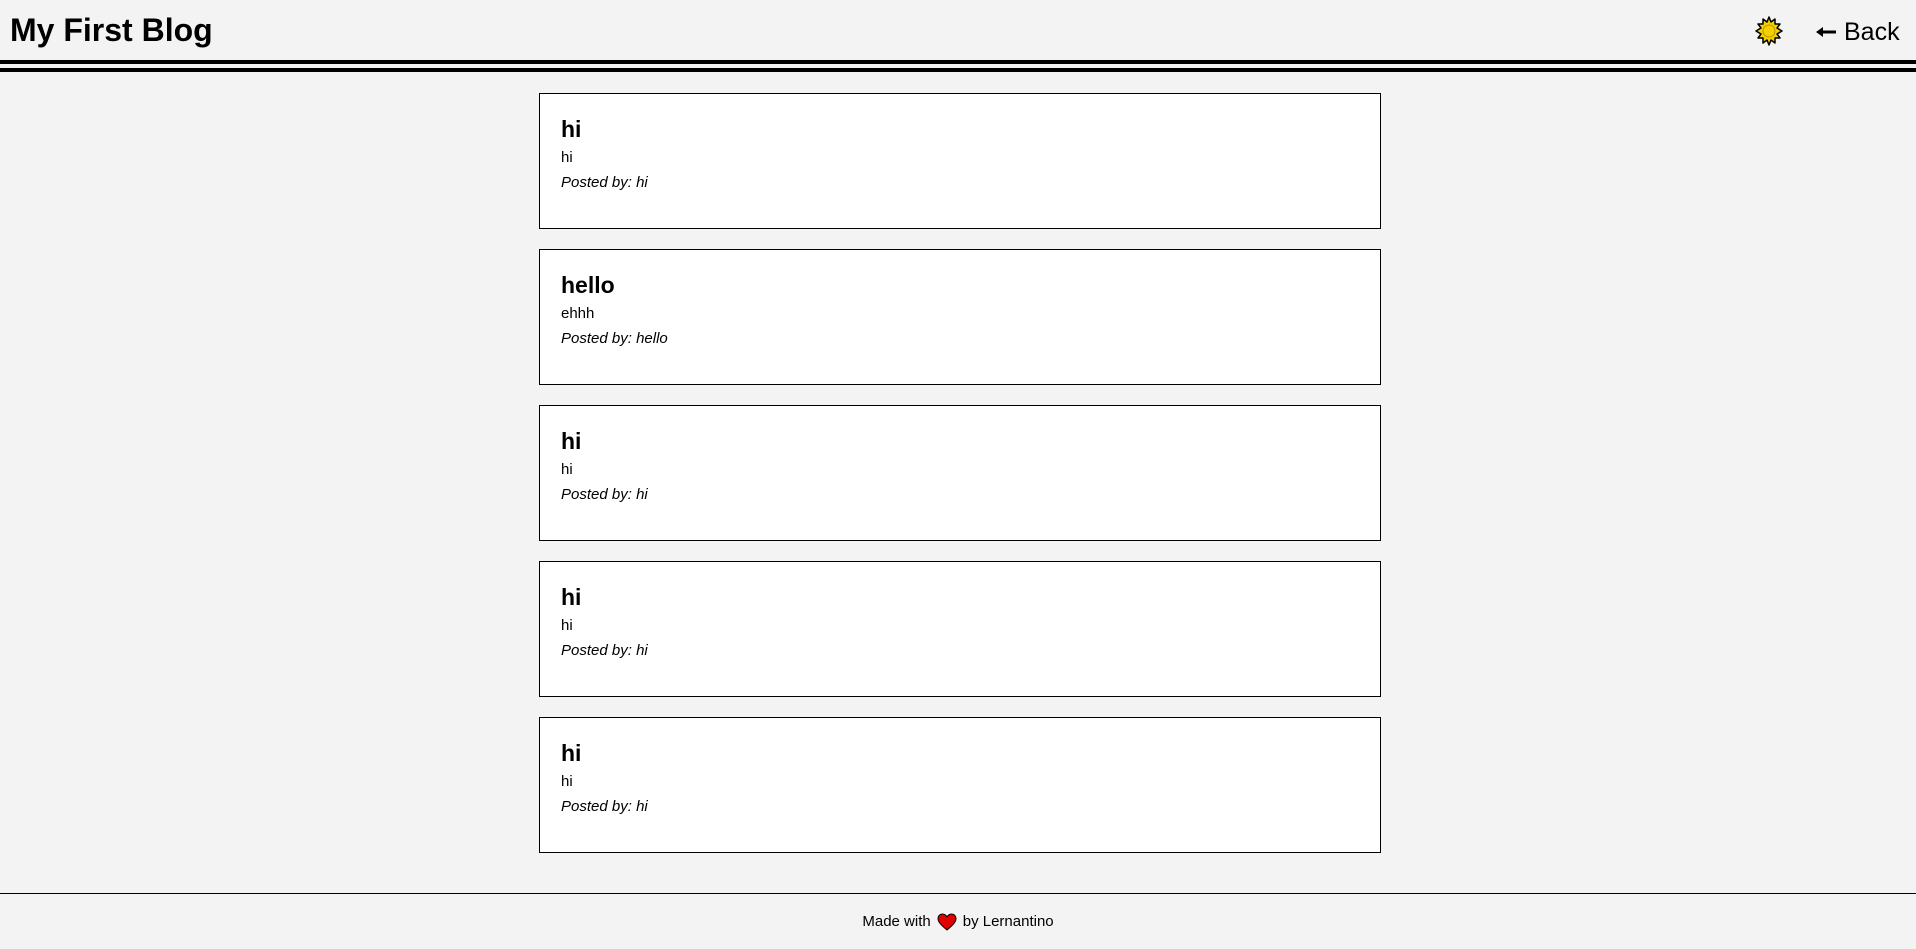 This screenshot has width=1916, height=949. I want to click on footer-made-with: Made with, so click(896, 921).